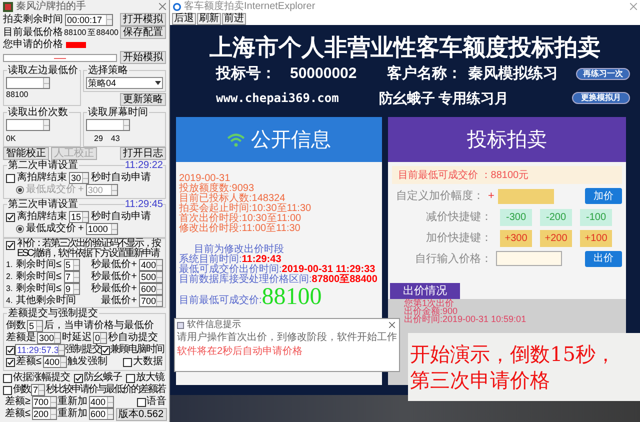 The width and height of the screenshot is (640, 422). Describe the element at coordinates (143, 99) in the screenshot. I see `button: 更新策略` at that location.